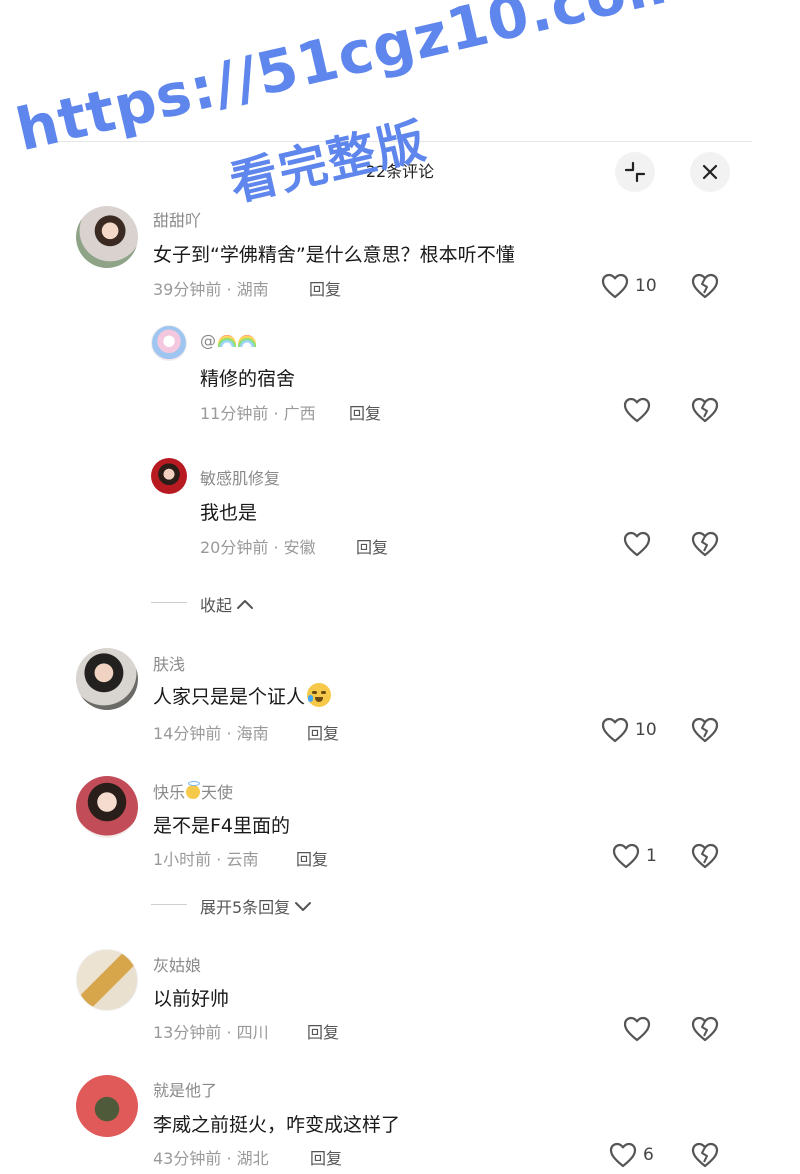 The width and height of the screenshot is (800, 1174). I want to click on top-area, so click(400, 71).